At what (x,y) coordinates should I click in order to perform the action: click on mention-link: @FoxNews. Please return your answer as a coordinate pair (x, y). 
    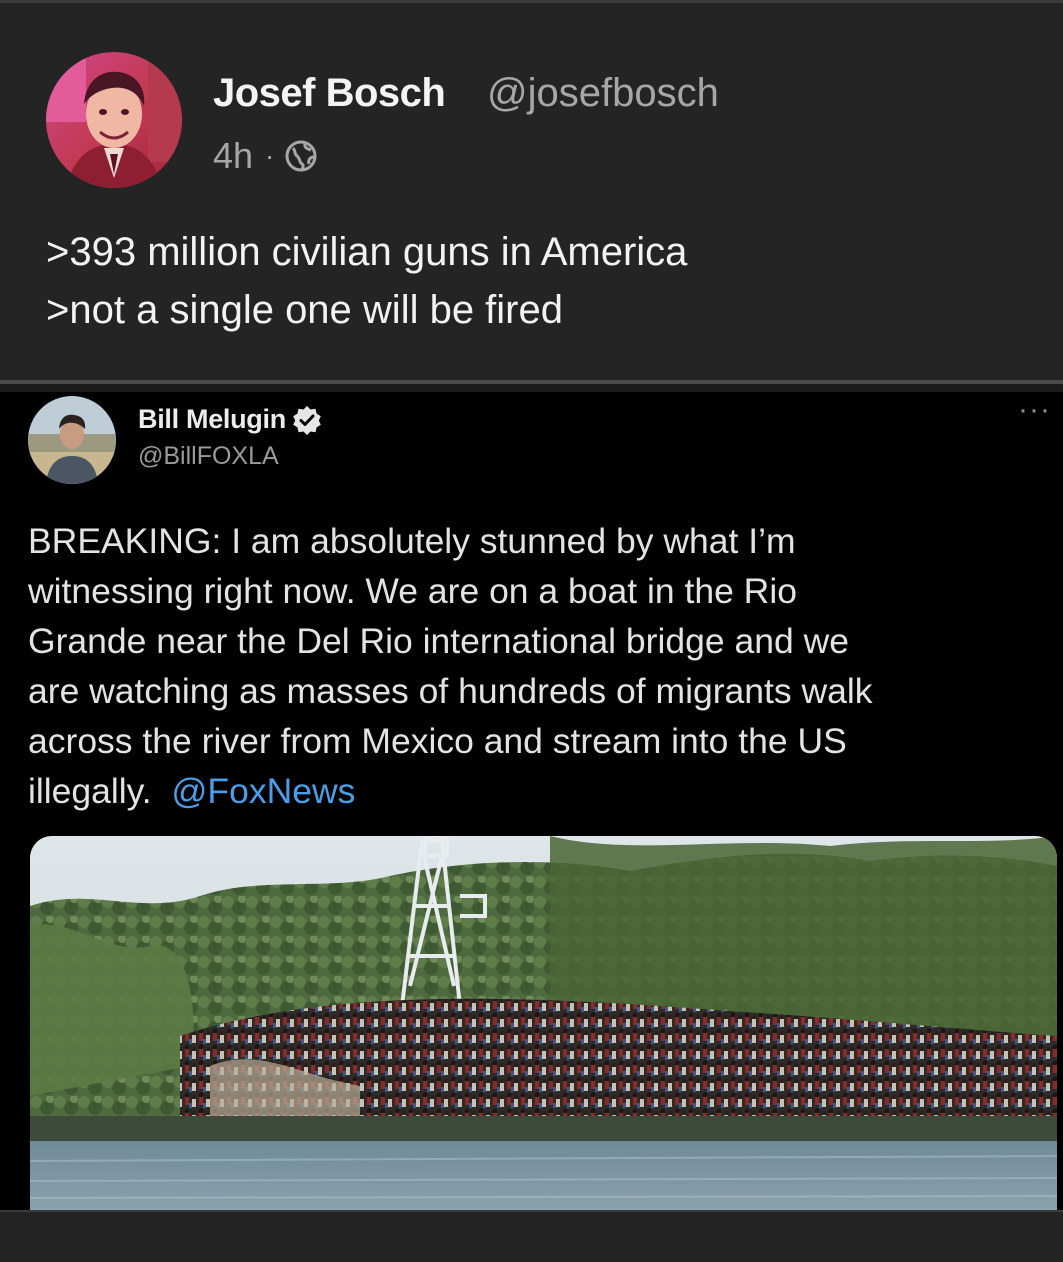
    Looking at the image, I should click on (263, 791).